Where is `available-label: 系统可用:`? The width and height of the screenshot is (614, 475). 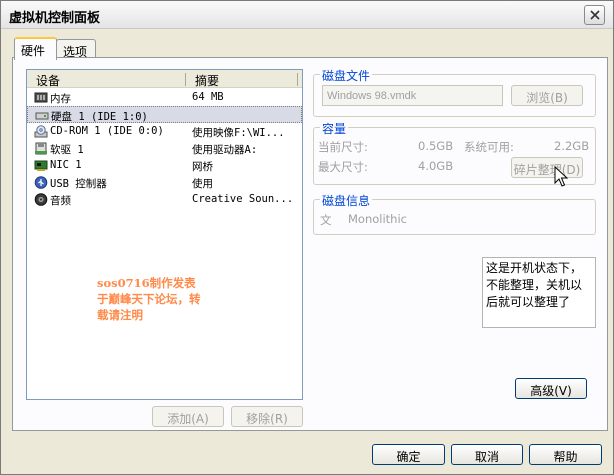 available-label: 系统可用: is located at coordinates (489, 147).